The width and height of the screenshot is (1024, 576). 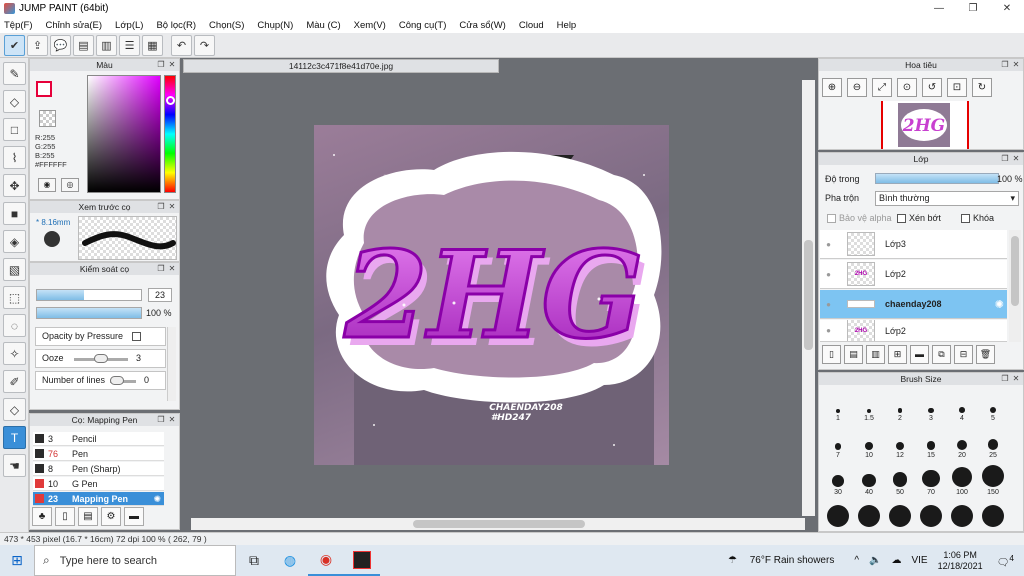 What do you see at coordinates (129, 25) in the screenshot?
I see `menu-layer: Lớp(L)` at bounding box center [129, 25].